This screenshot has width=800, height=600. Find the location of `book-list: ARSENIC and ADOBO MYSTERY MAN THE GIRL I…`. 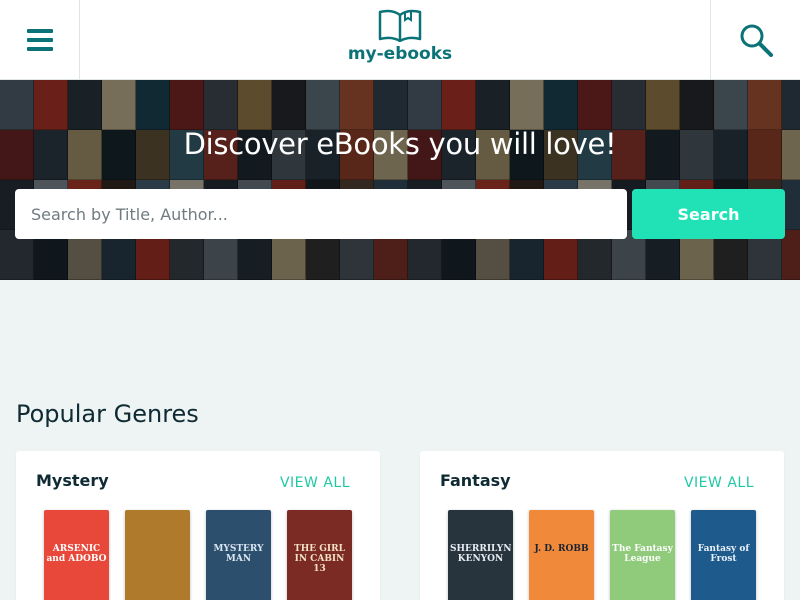

book-list: ARSENIC and ADOBO MYSTERY MAN THE GIRL I… is located at coordinates (198, 555).